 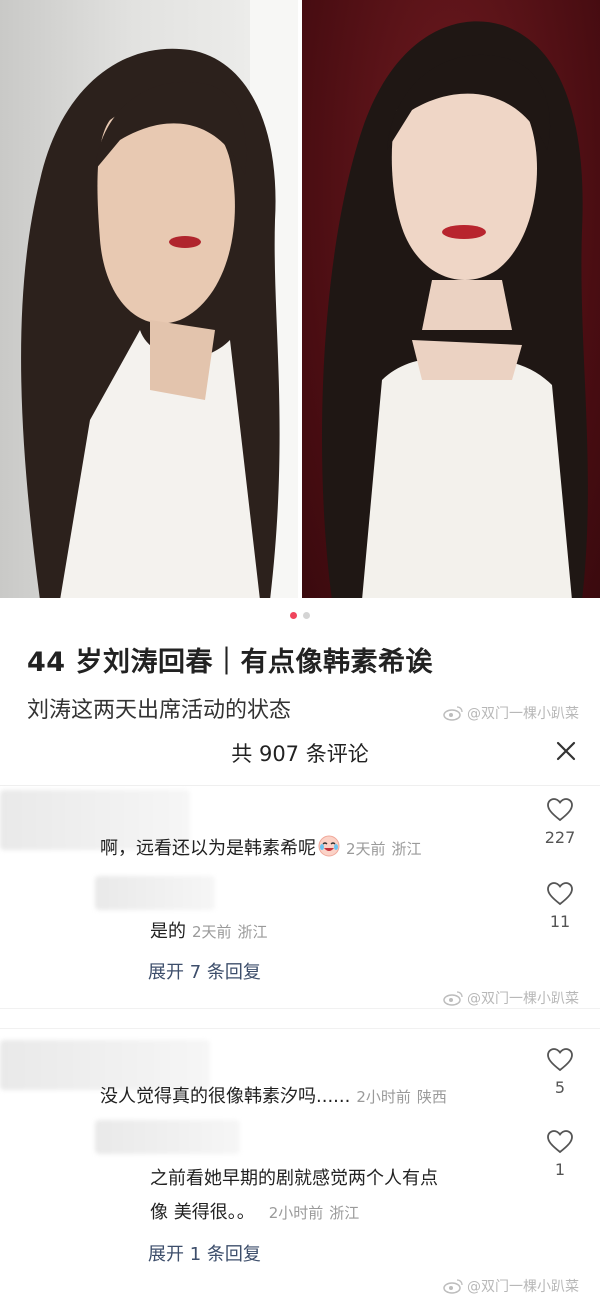 I want to click on close-button, so click(x=566, y=751).